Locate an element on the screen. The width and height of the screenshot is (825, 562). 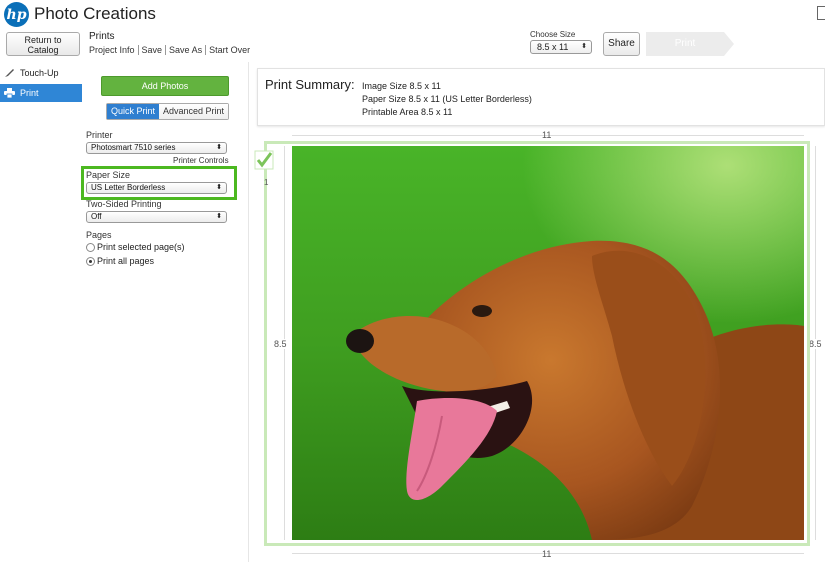
printer-label: Printer is located at coordinates (99, 135).